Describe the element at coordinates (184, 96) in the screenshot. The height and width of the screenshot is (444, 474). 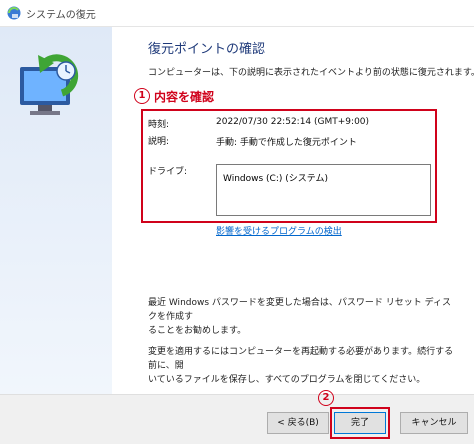
I see `annotation-label-1: 内容を確認` at that location.